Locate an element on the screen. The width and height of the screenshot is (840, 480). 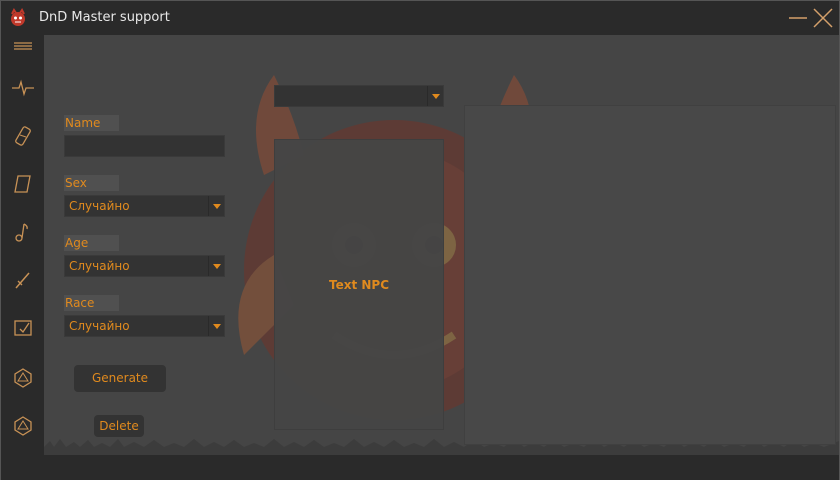
age-select-value: Случайно is located at coordinates (99, 266).